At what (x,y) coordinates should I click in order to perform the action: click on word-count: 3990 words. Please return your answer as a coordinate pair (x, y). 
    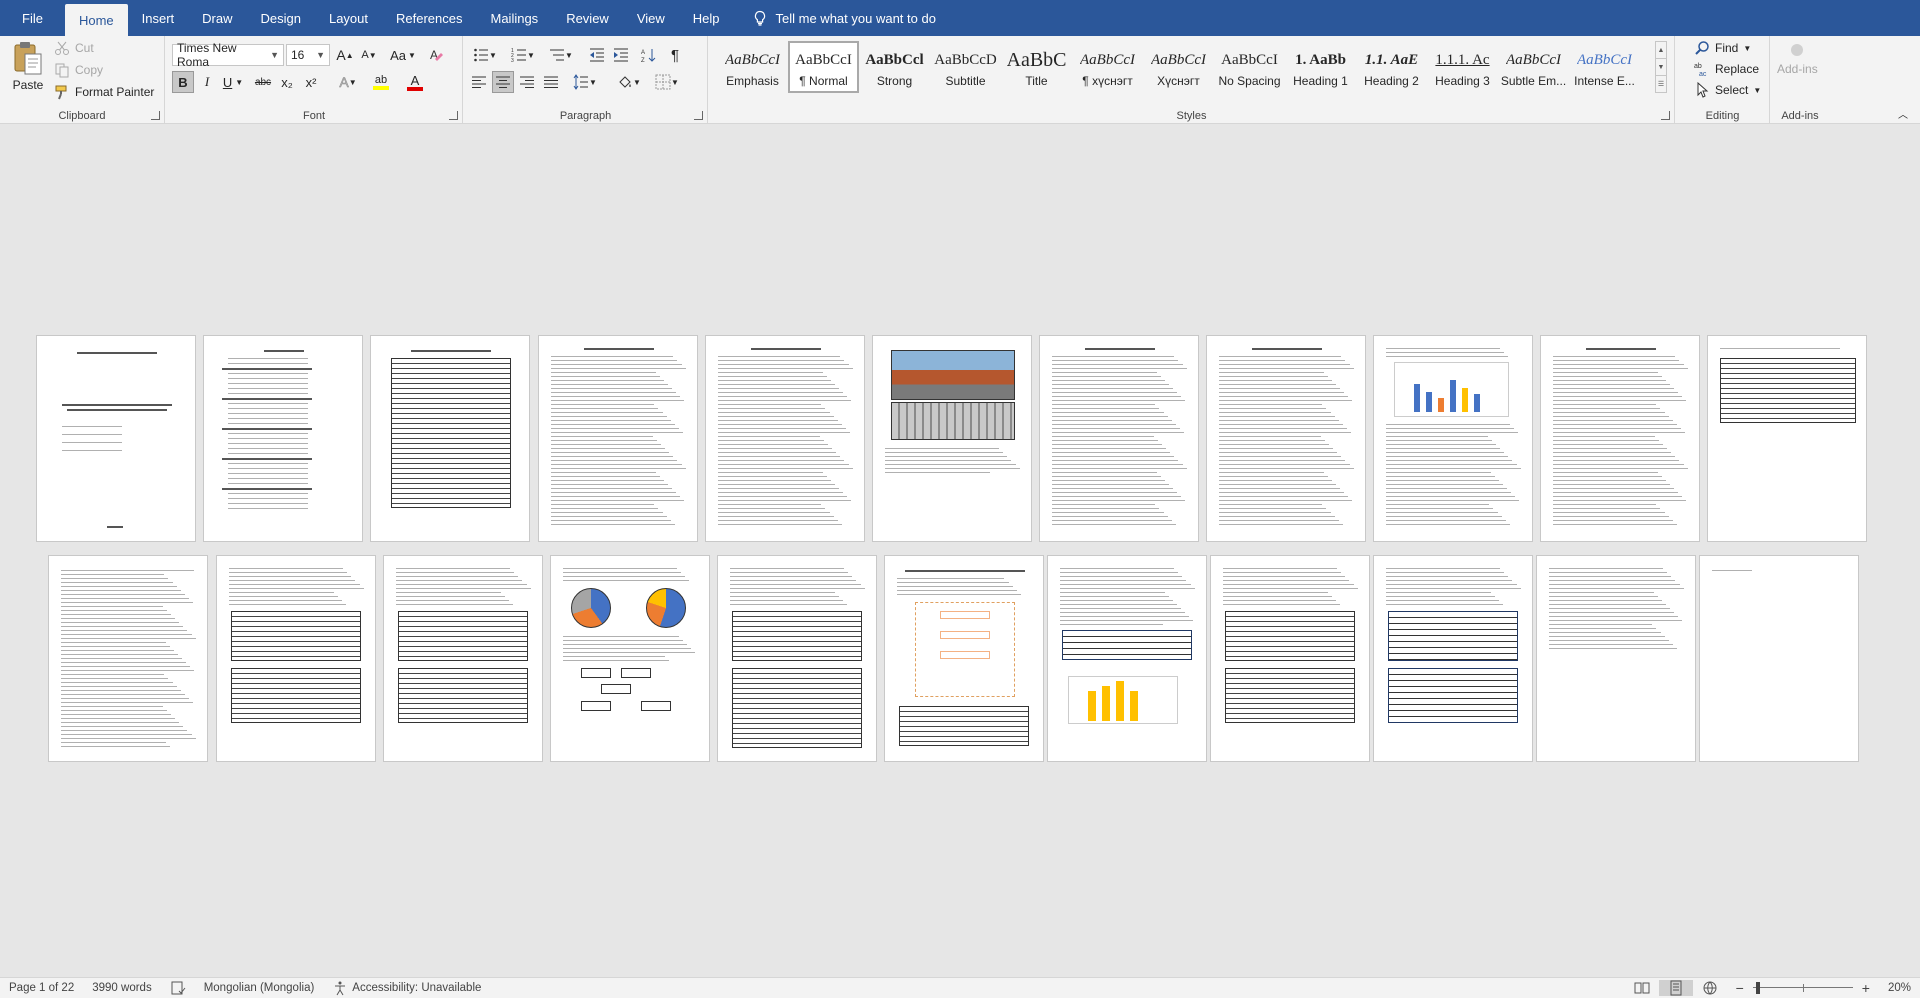
    Looking at the image, I should click on (121, 988).